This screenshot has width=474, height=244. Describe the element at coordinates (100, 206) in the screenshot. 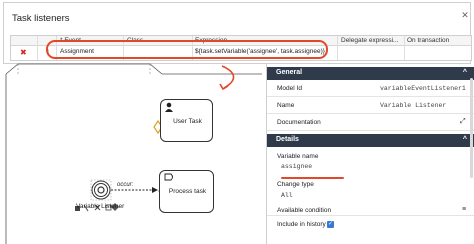

I see `variable-listener-label: Variable Listener` at that location.